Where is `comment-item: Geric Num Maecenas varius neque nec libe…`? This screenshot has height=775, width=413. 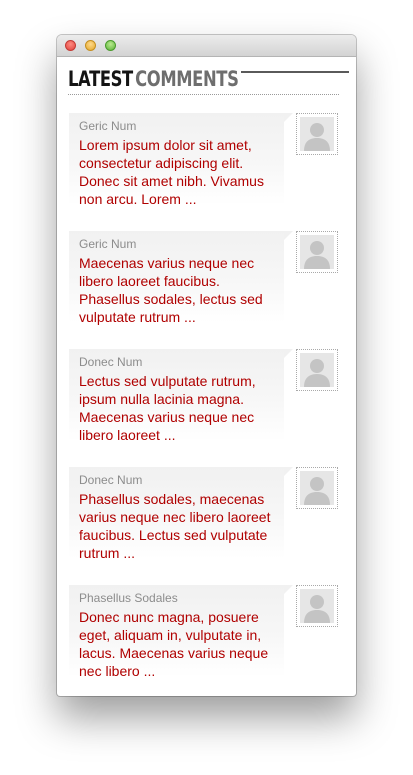 comment-item: Geric Num Maecenas varius neque nec libe… is located at coordinates (205, 290).